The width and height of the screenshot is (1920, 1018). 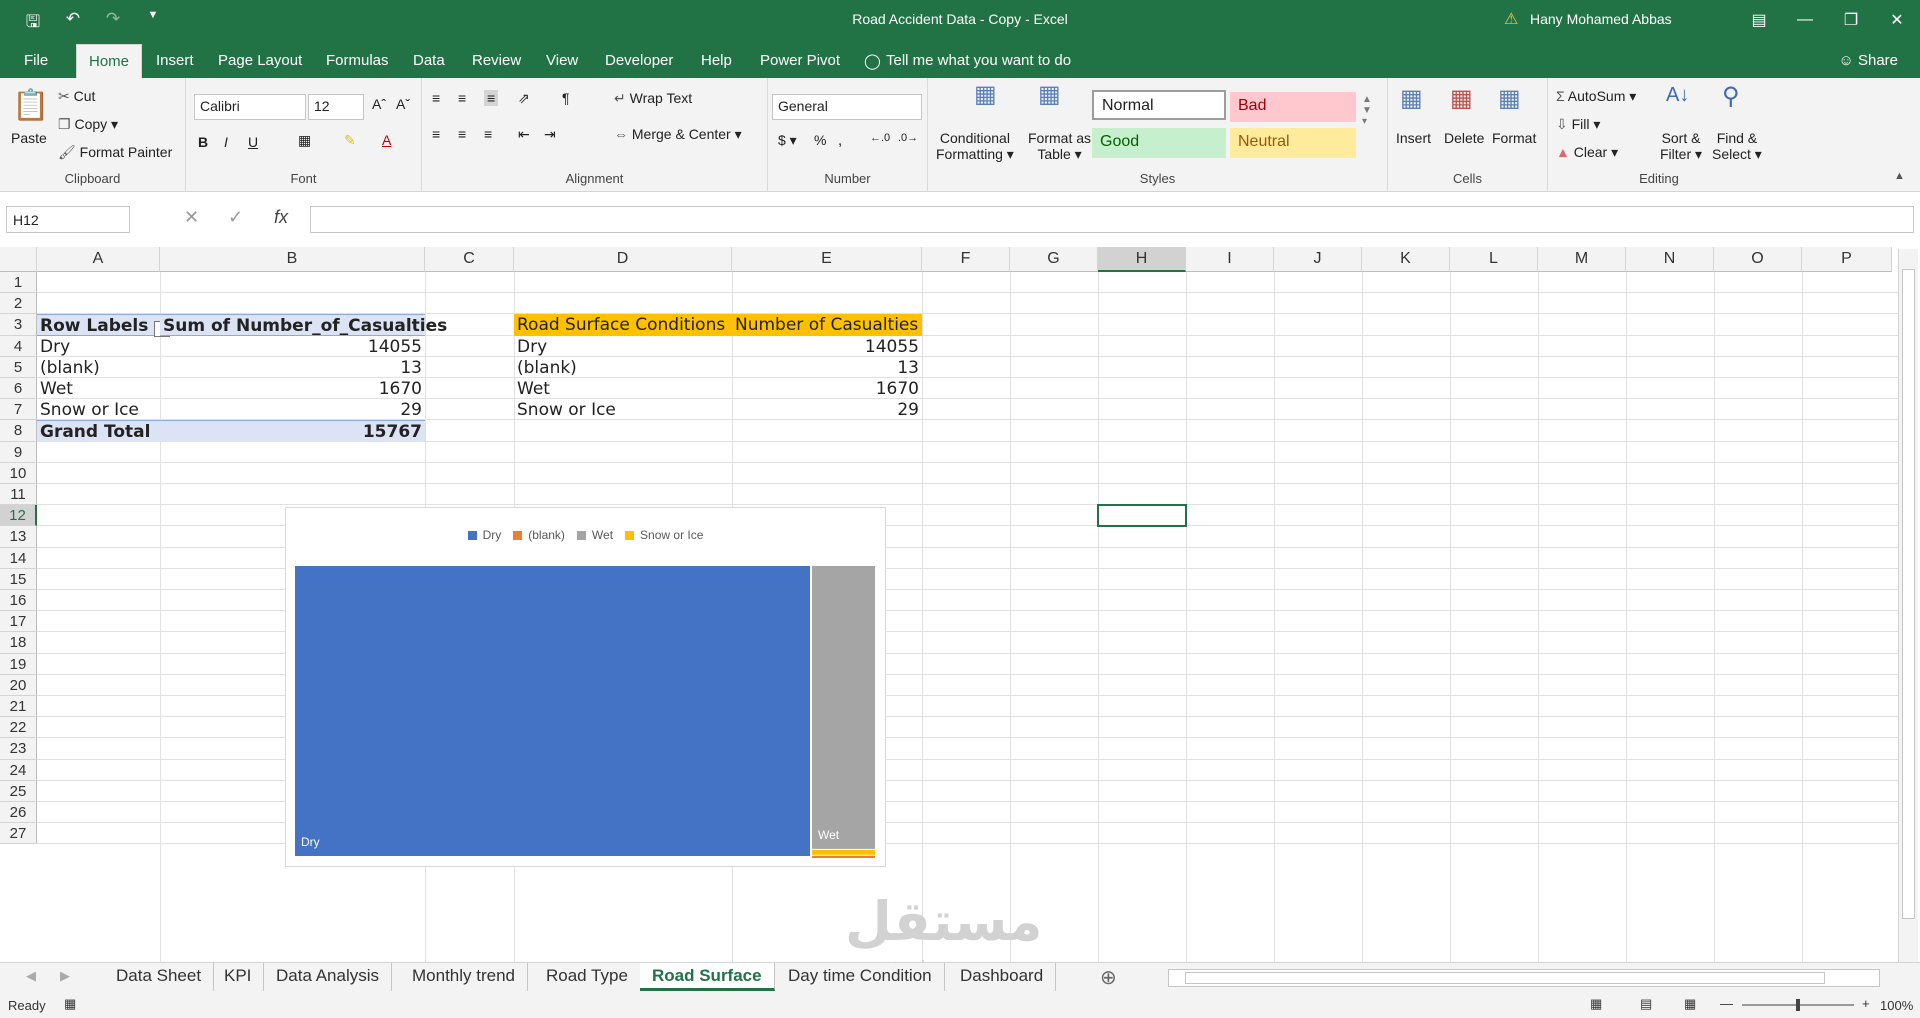 I want to click on align-center-icon: ≡, so click(x=462, y=134).